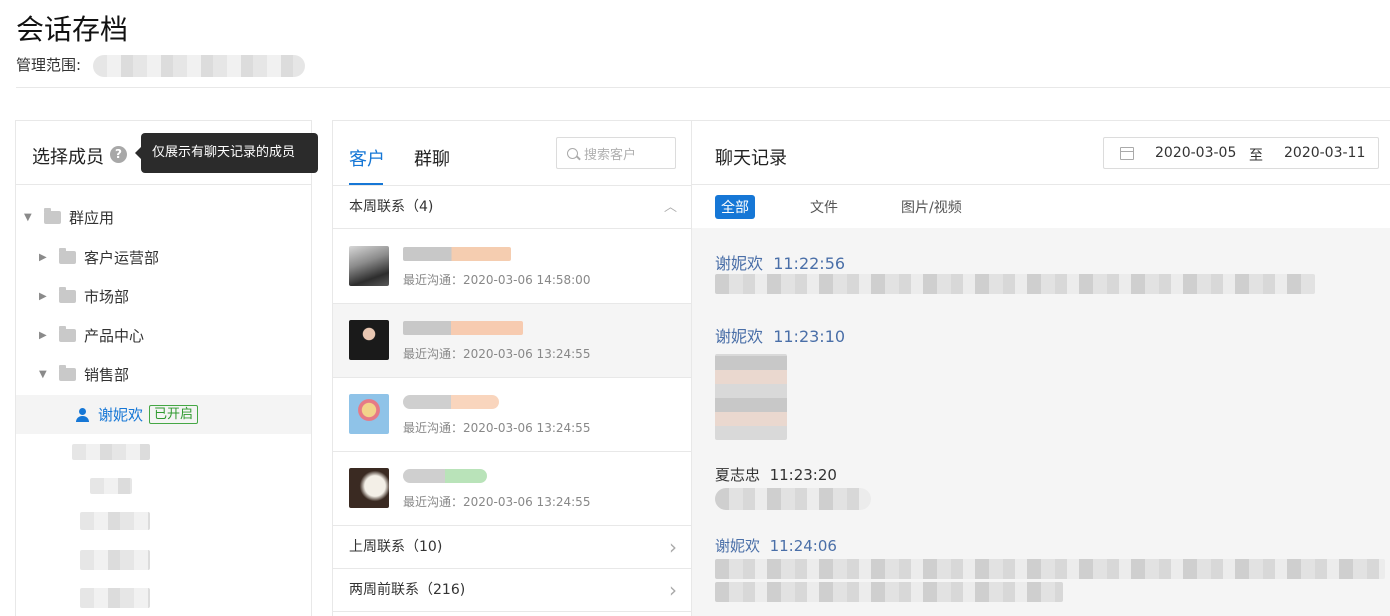 This screenshot has width=1390, height=616. I want to click on message-filter-bar: 全部 文件 图片/视频, so click(1041, 207).